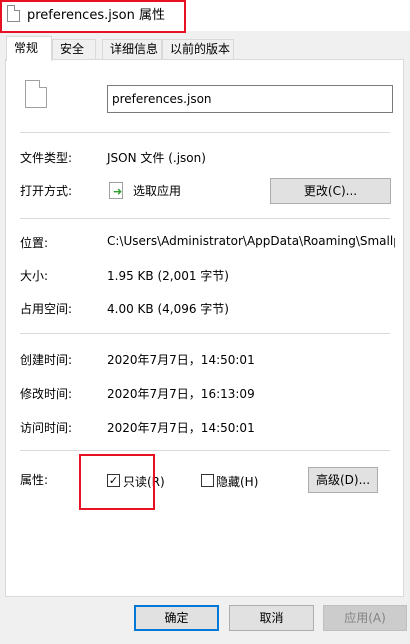 Image resolution: width=410 pixels, height=644 pixels. I want to click on open-with-value: 选取应用, so click(157, 191).